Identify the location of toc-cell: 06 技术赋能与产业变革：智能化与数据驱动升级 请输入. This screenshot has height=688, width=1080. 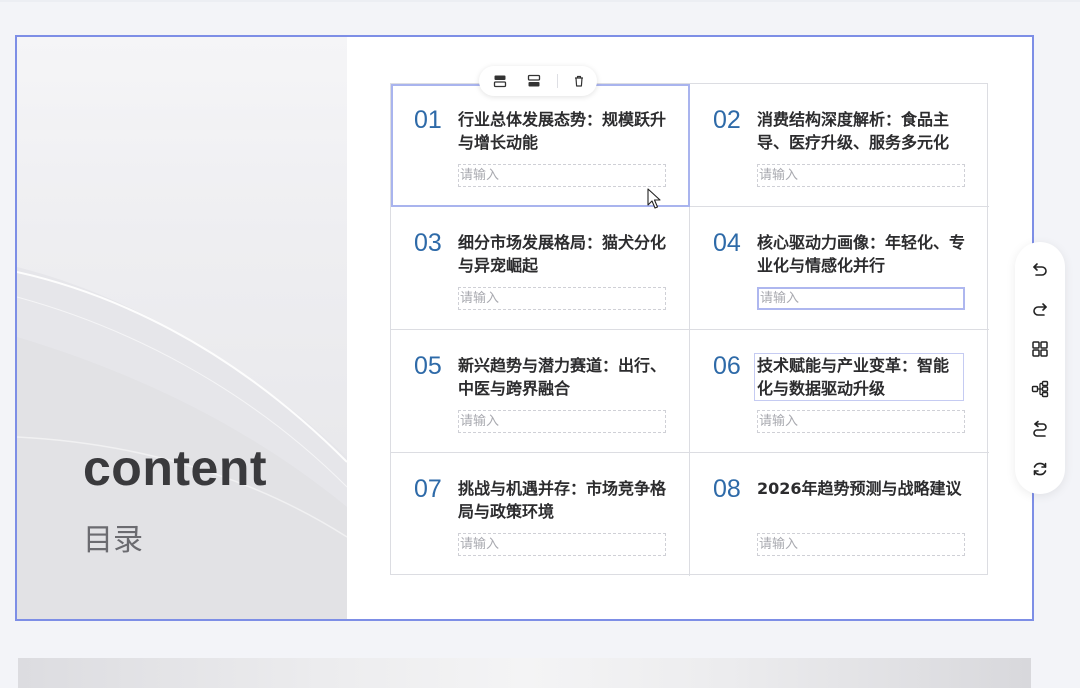
(839, 391).